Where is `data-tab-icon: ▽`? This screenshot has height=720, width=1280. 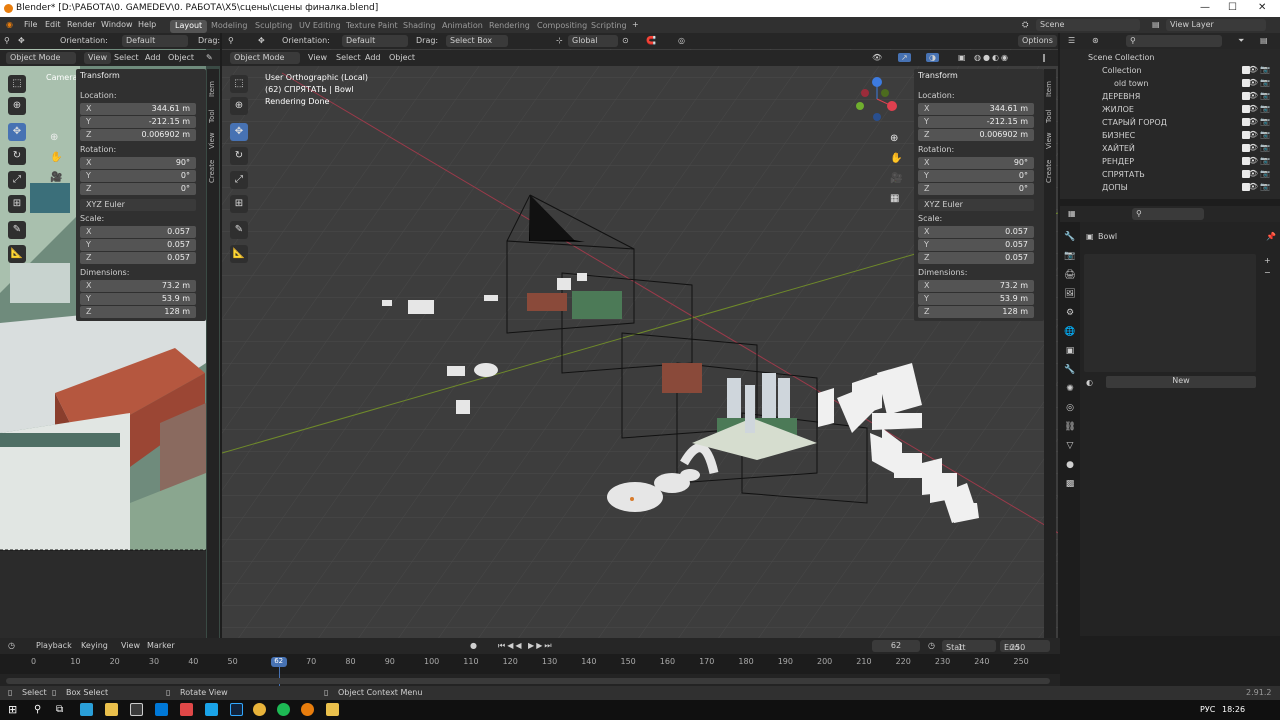 data-tab-icon: ▽ is located at coordinates (1070, 446).